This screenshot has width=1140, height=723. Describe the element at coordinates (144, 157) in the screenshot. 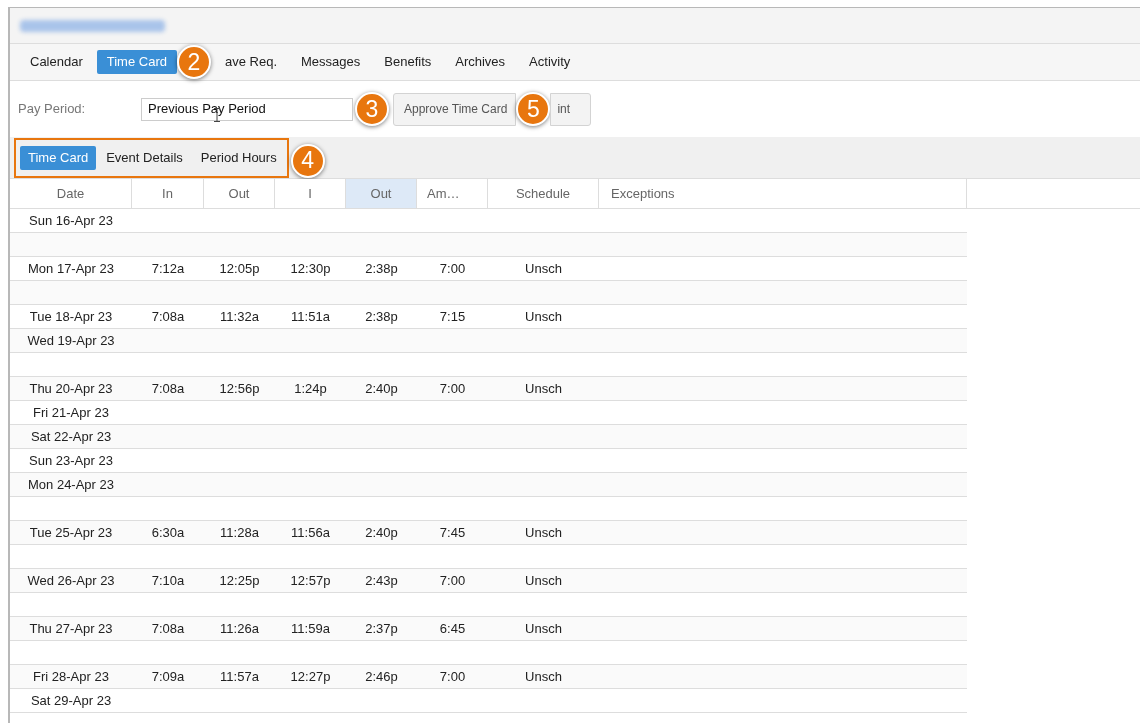

I see `sub-tab: Event Details` at that location.